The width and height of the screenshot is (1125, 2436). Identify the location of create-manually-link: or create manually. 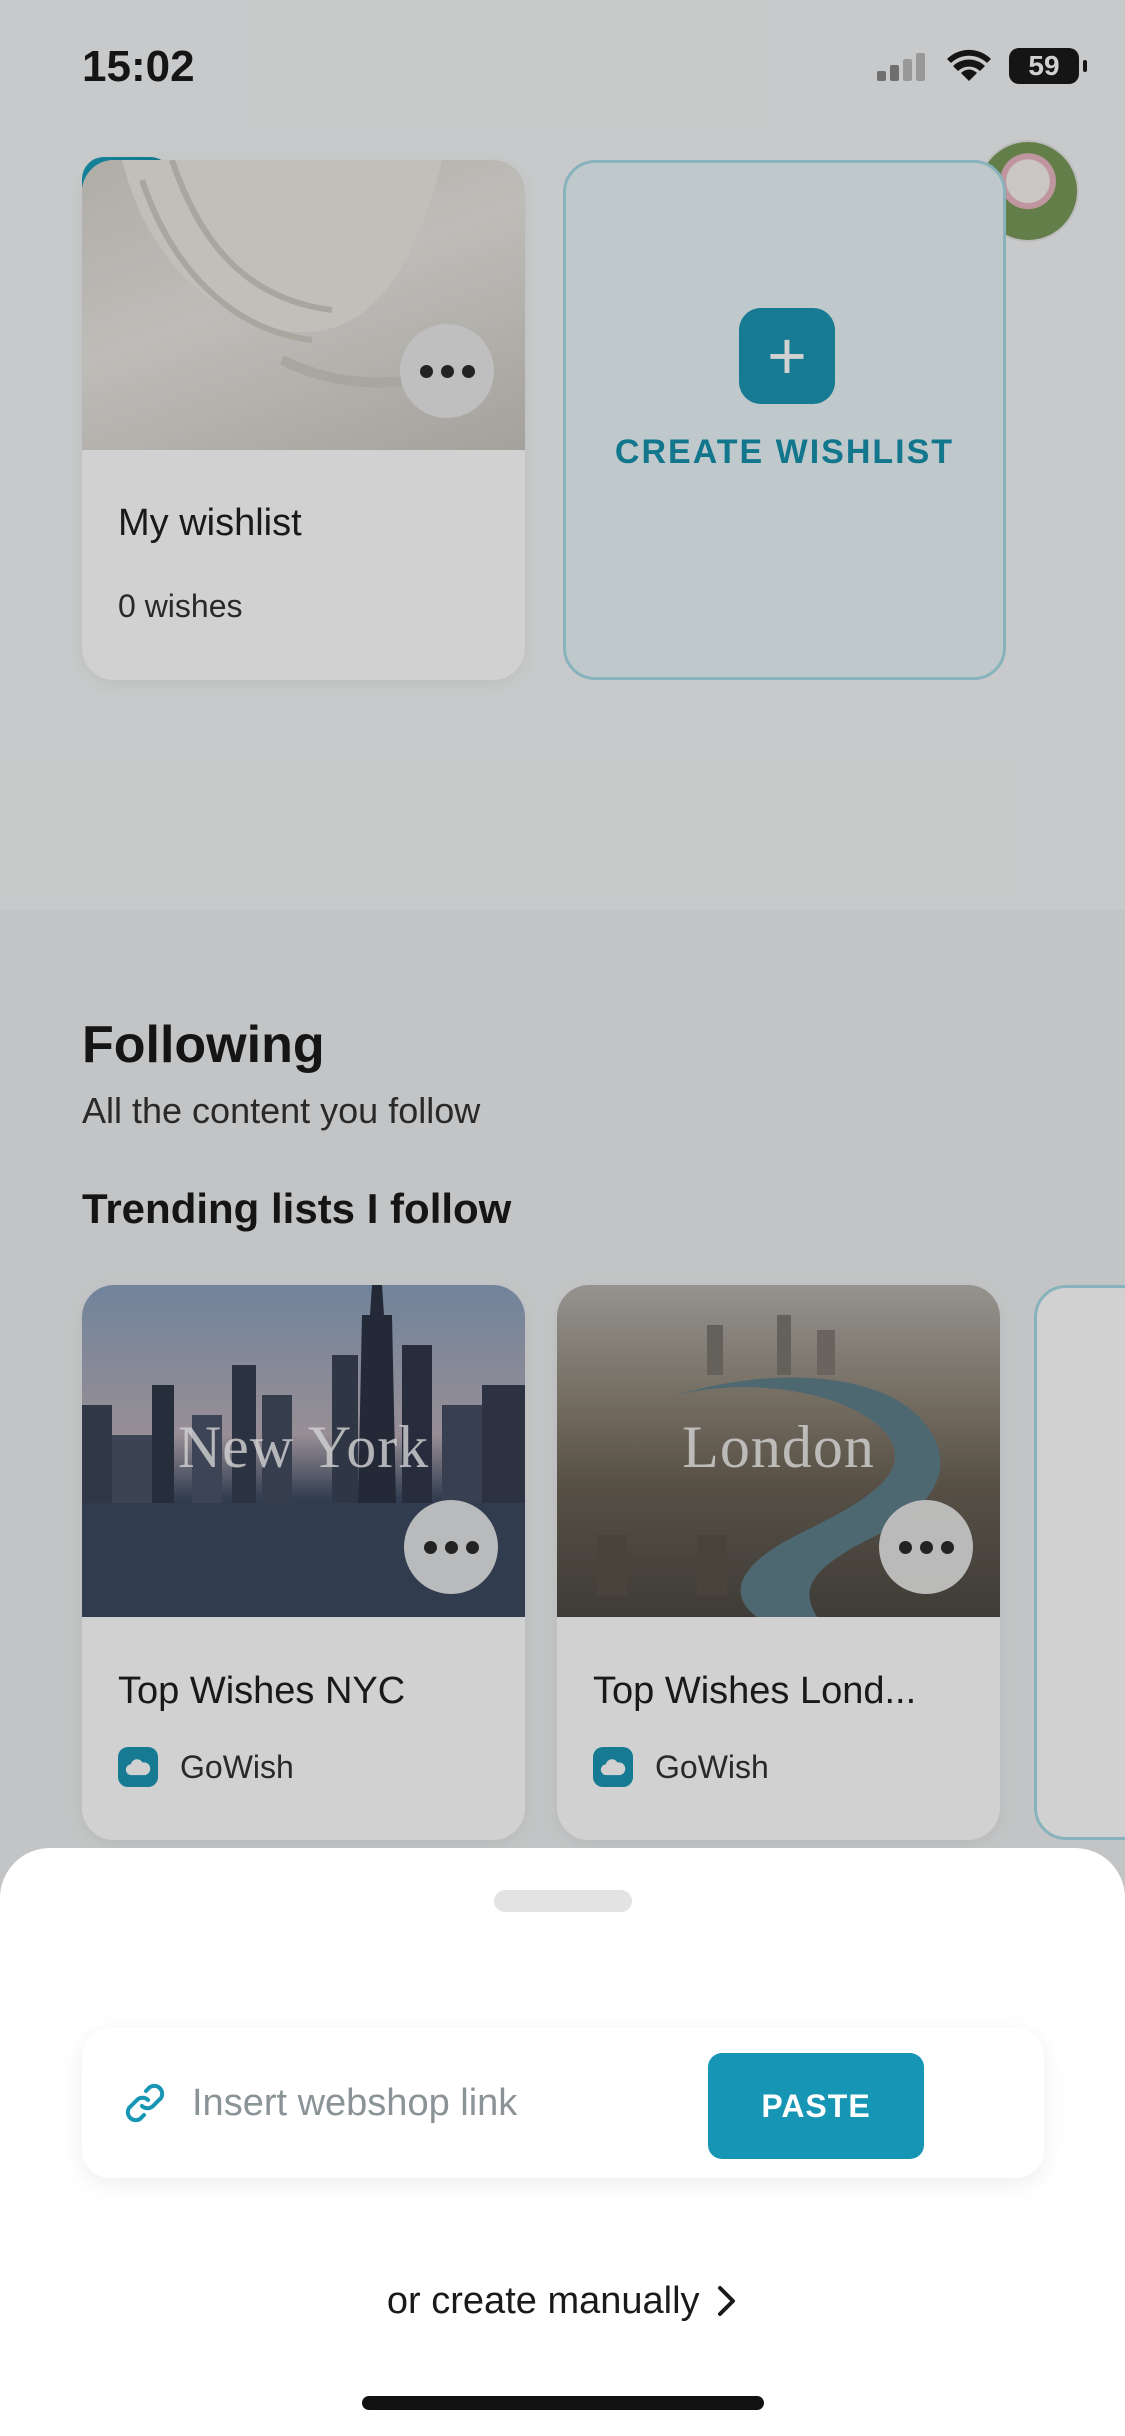
(562, 2301).